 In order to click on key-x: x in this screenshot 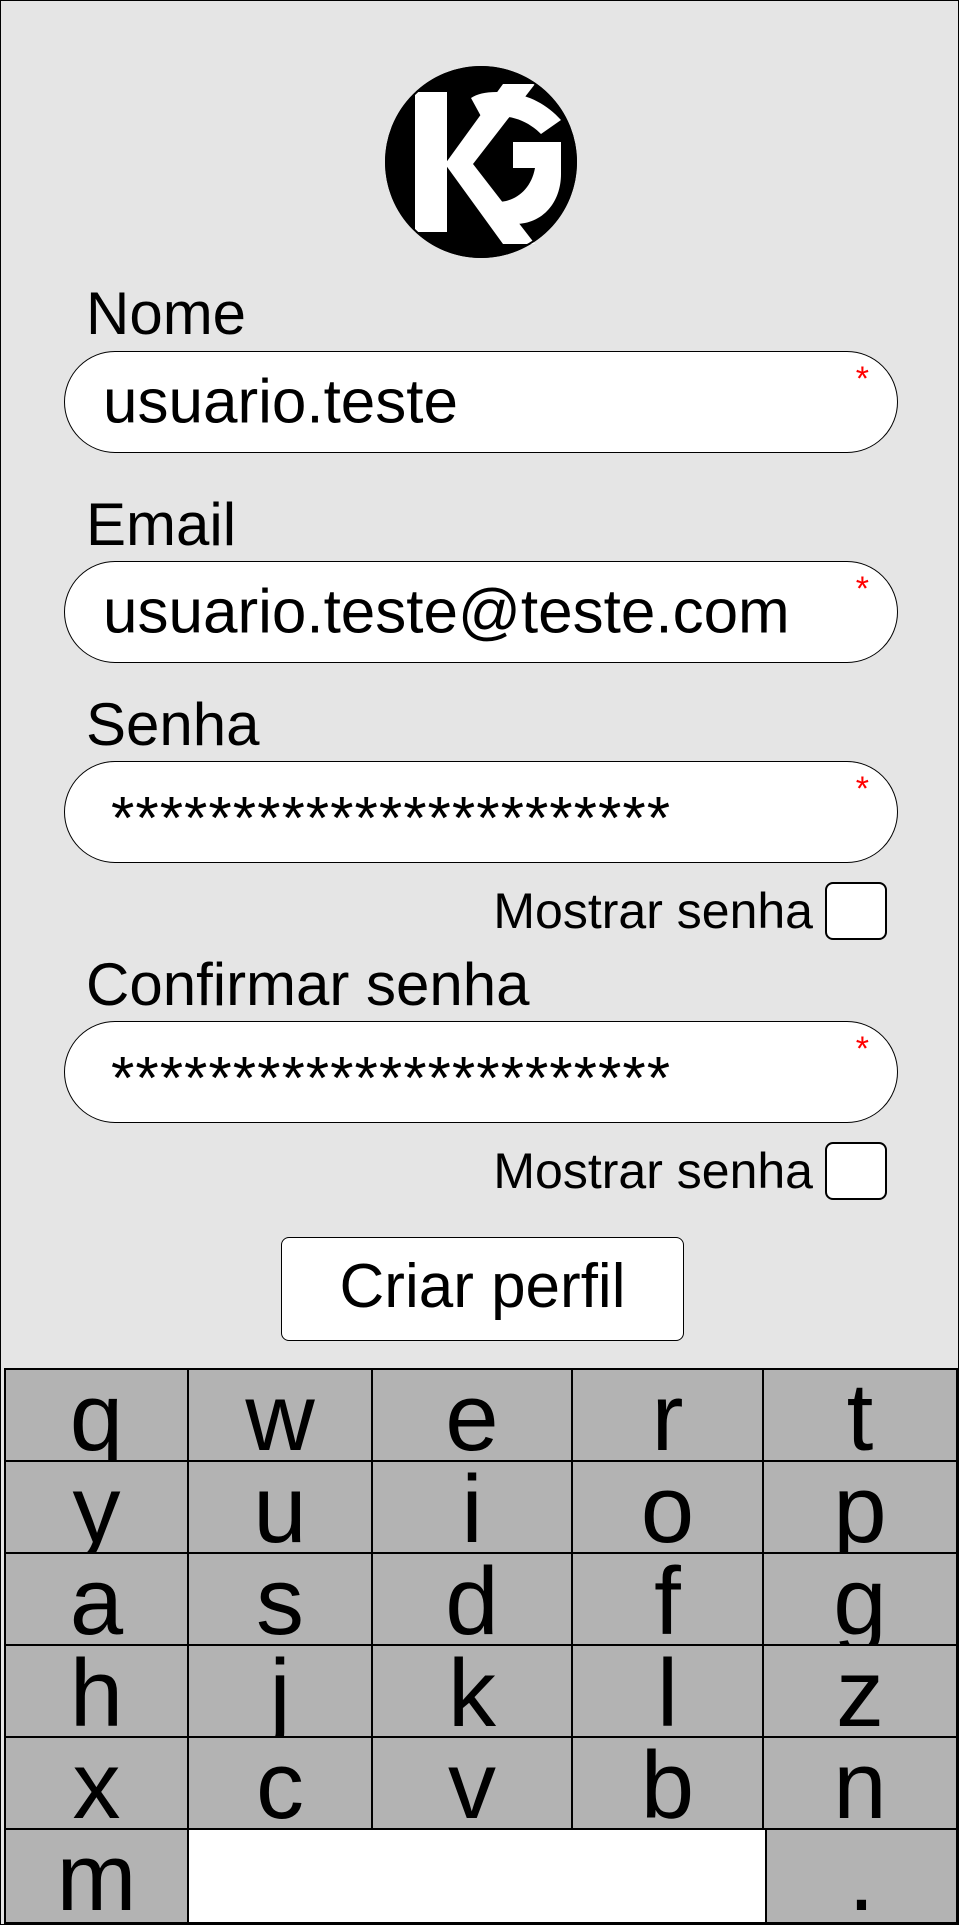, I will do `click(96, 1783)`.